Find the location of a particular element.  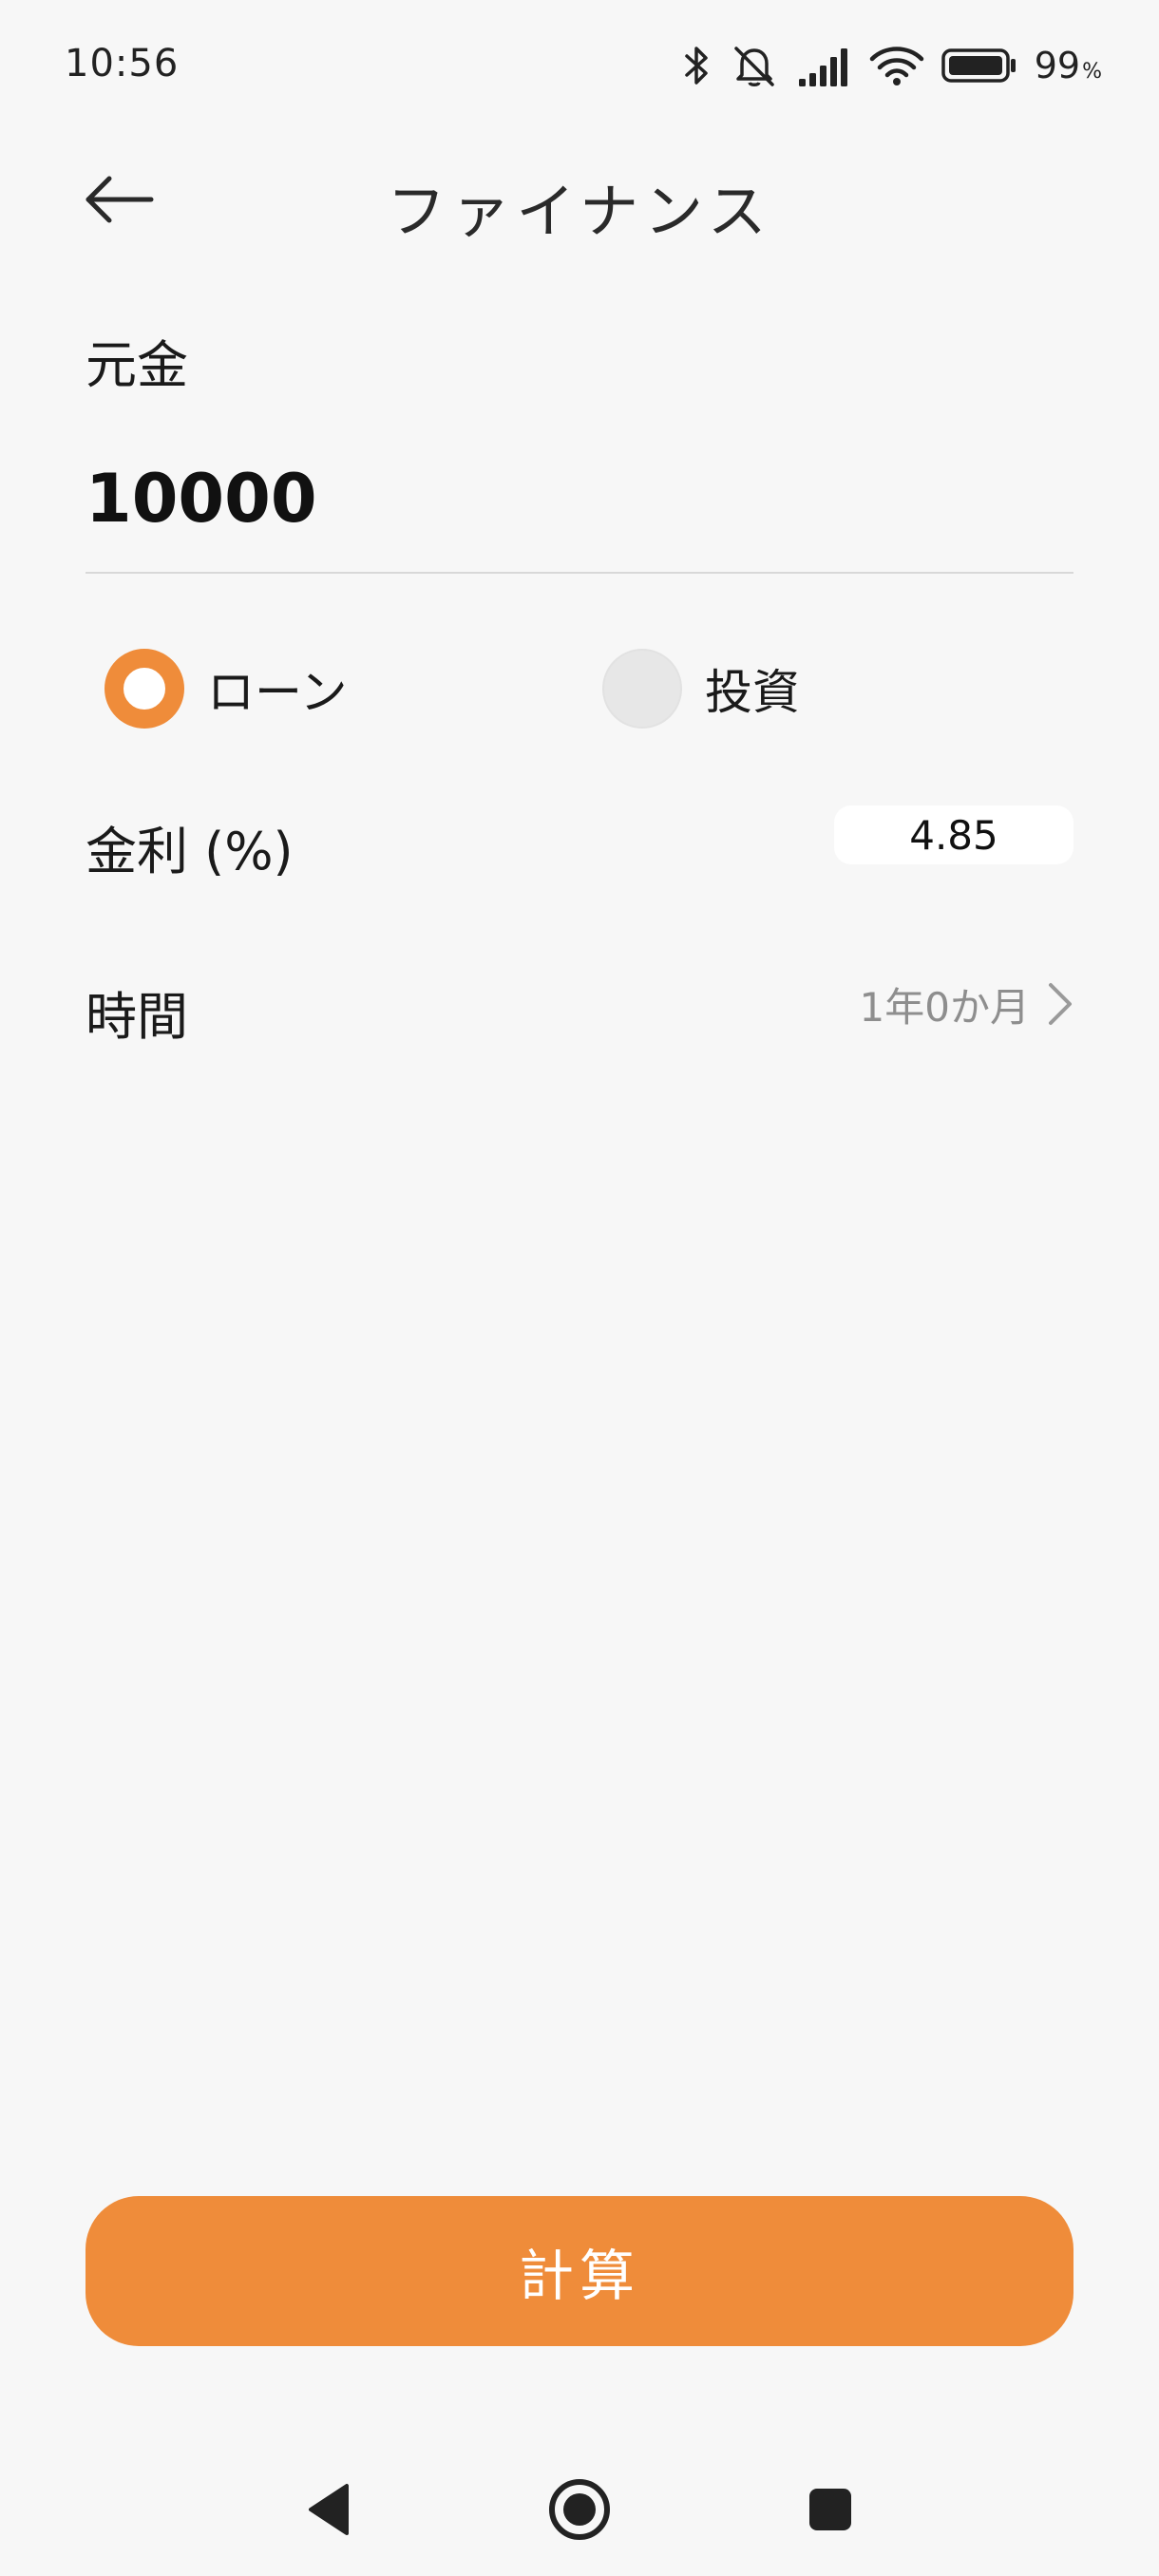

duration-selector: 1年0か月 is located at coordinates (967, 1004).